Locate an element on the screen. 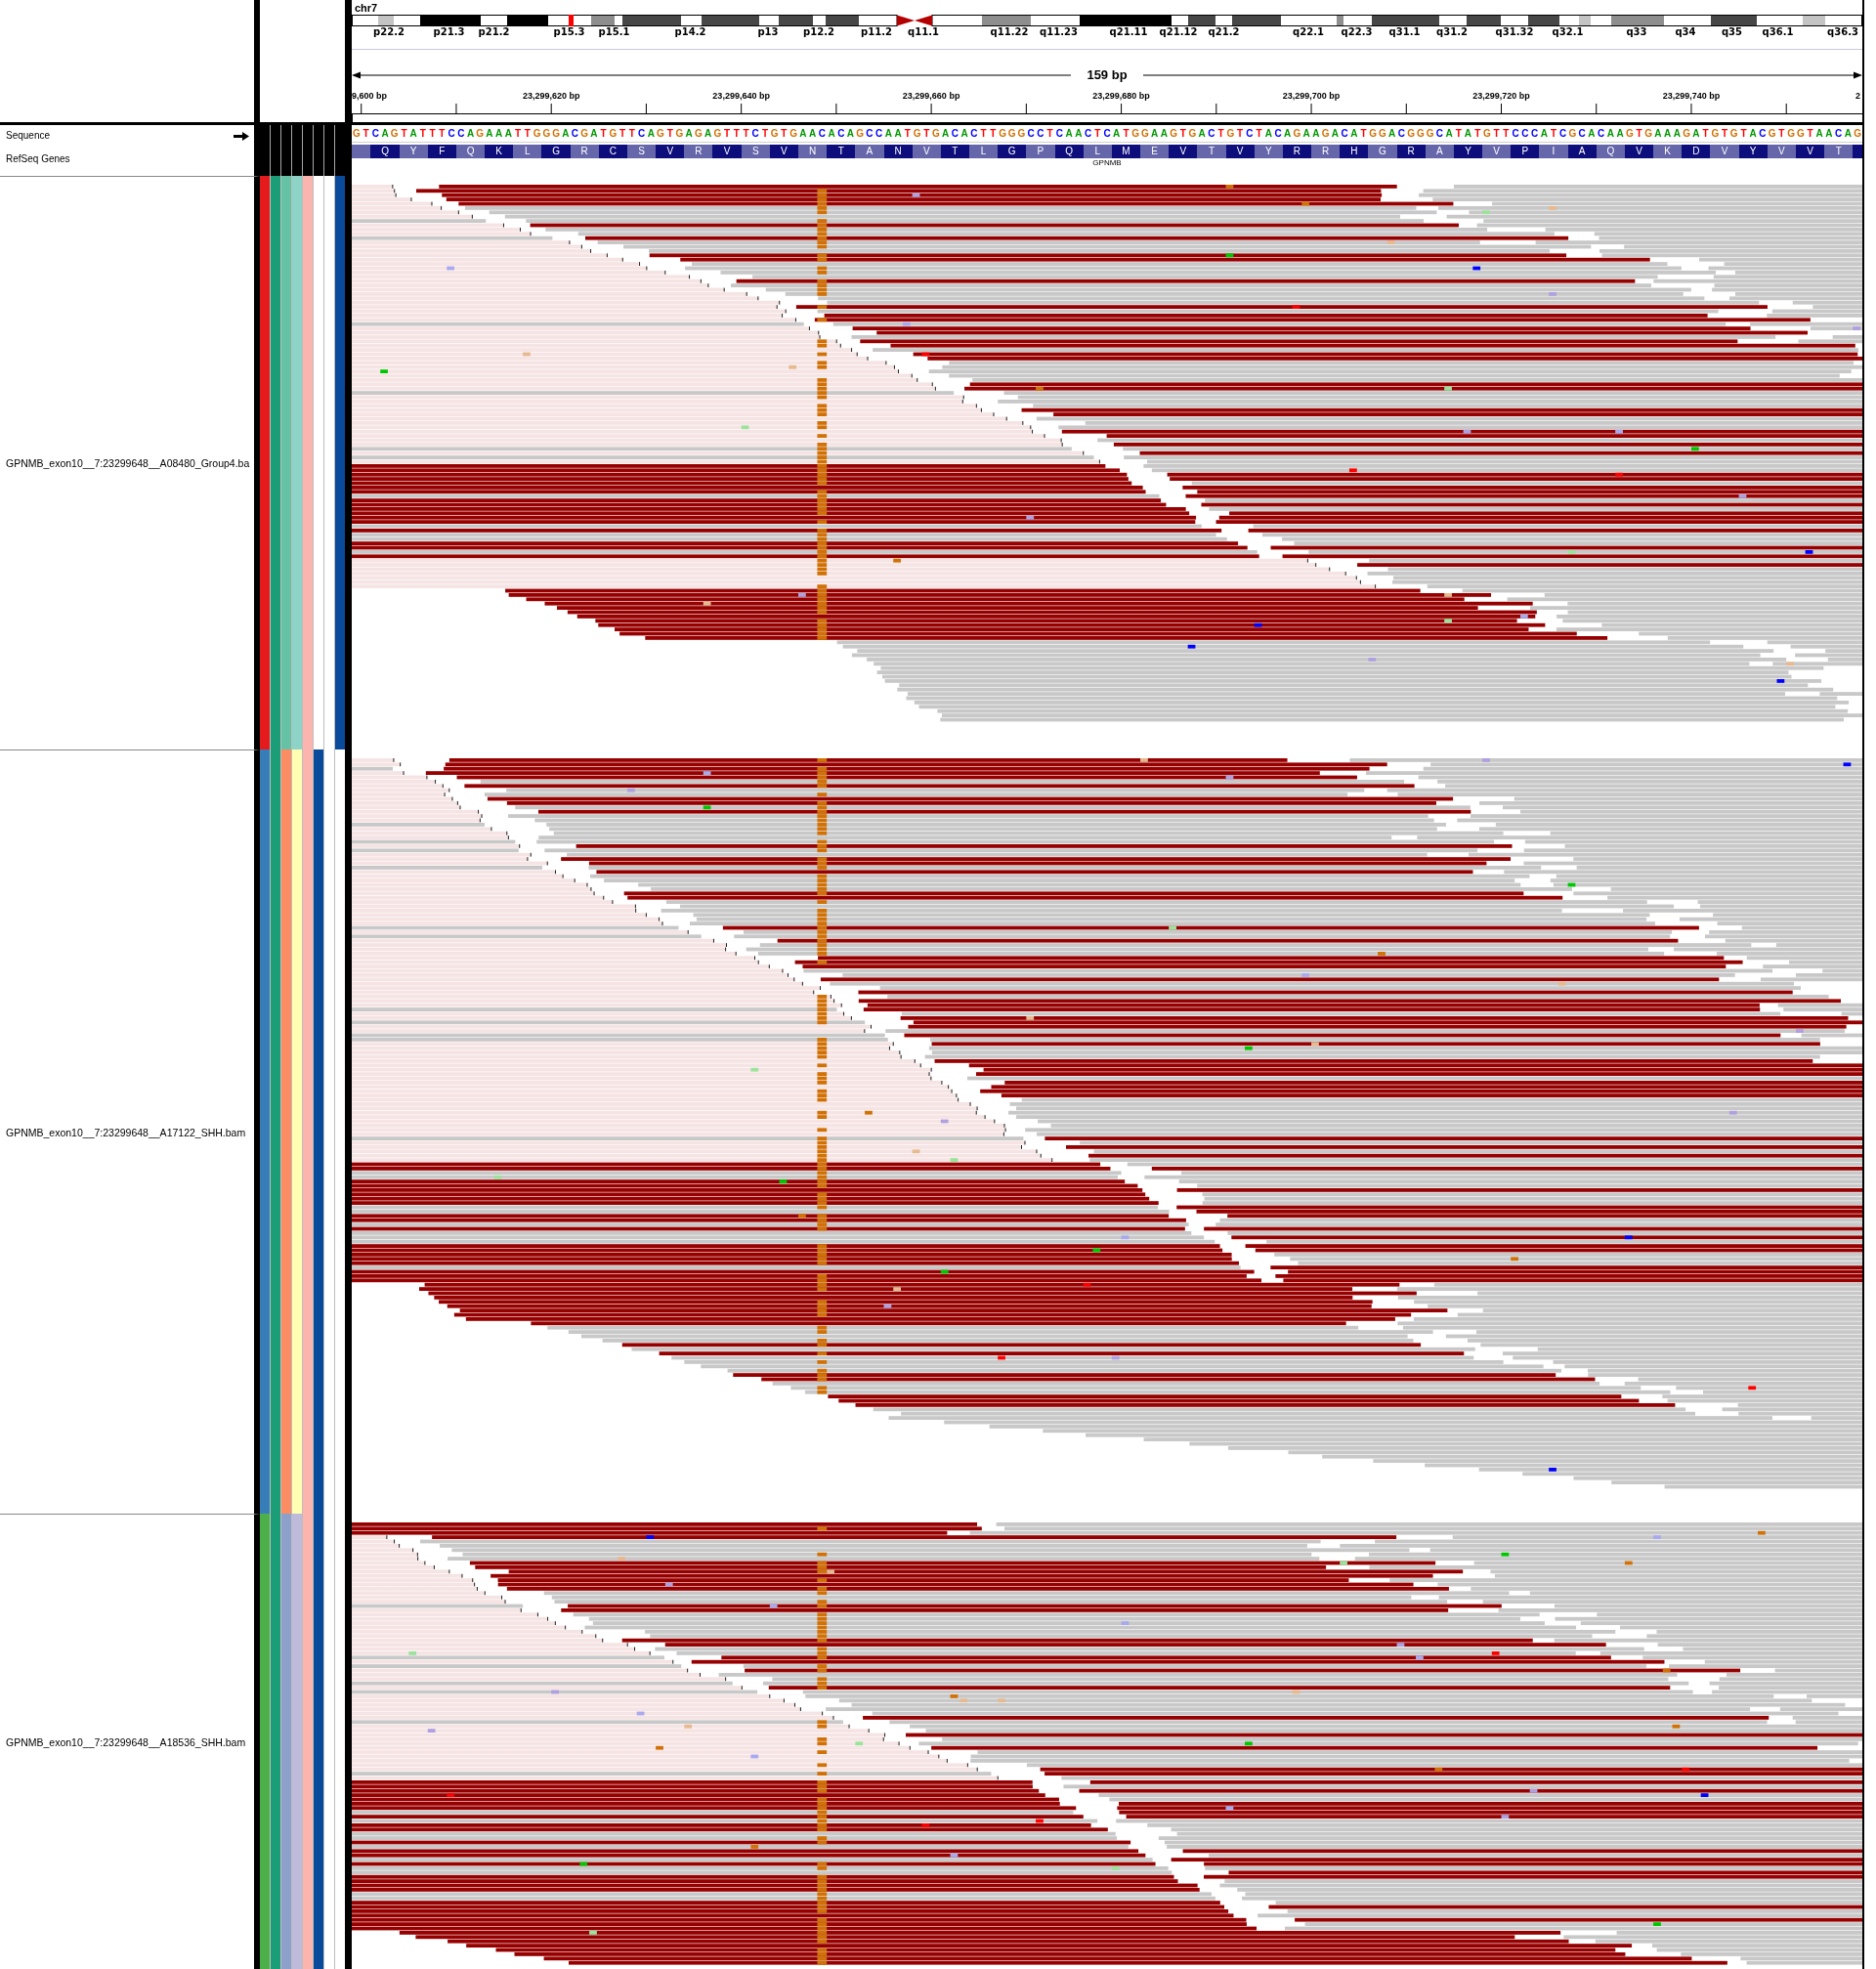 The width and height of the screenshot is (1876, 1969). chromosome-ideogram-drawing is located at coordinates (1107, 20).